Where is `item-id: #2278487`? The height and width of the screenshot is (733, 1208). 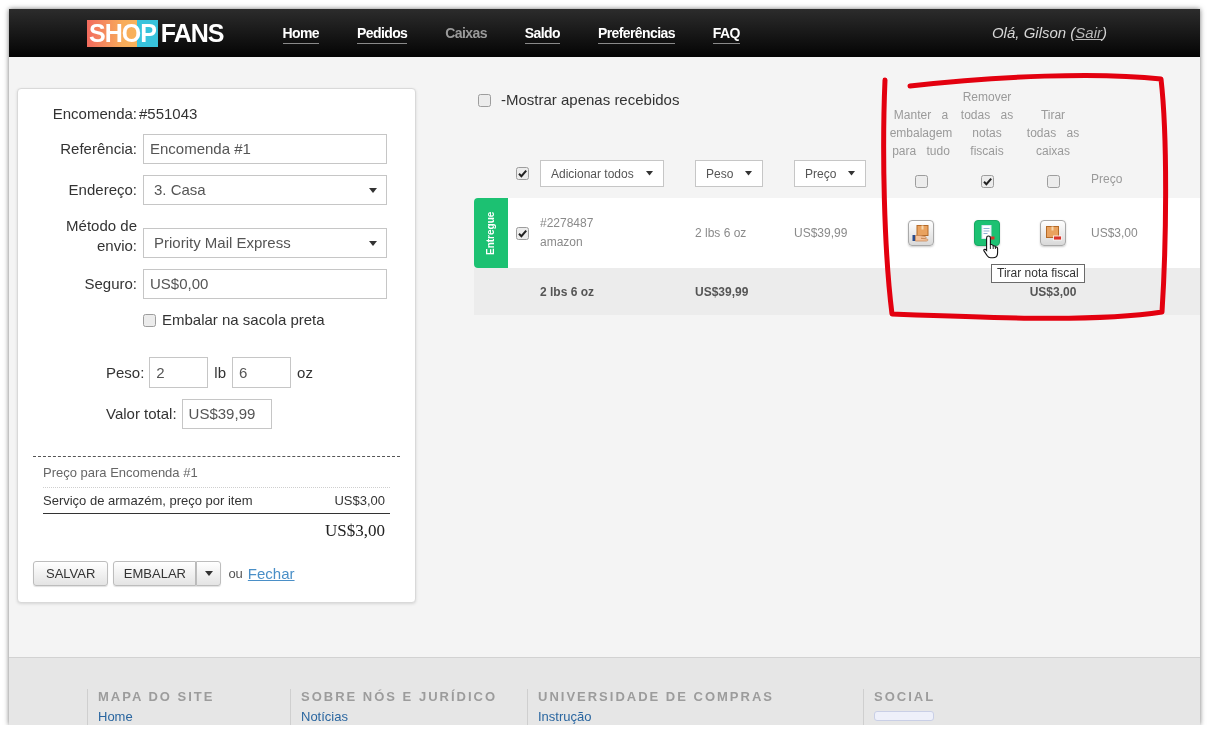 item-id: #2278487 is located at coordinates (567, 223).